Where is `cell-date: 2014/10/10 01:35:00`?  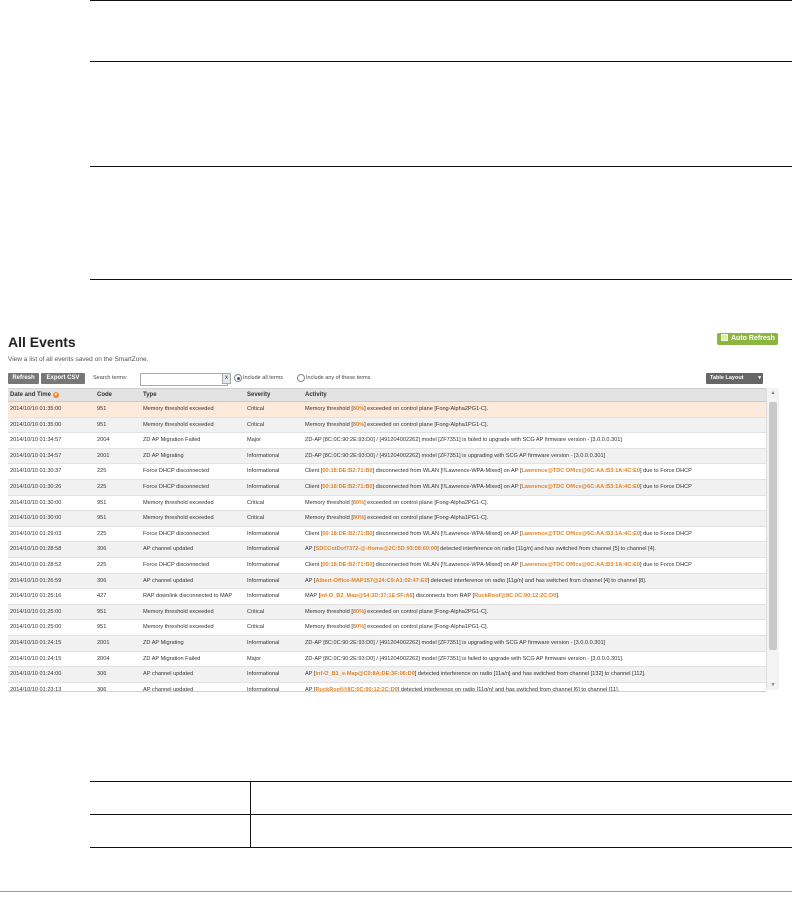 cell-date: 2014/10/10 01:35:00 is located at coordinates (36, 424).